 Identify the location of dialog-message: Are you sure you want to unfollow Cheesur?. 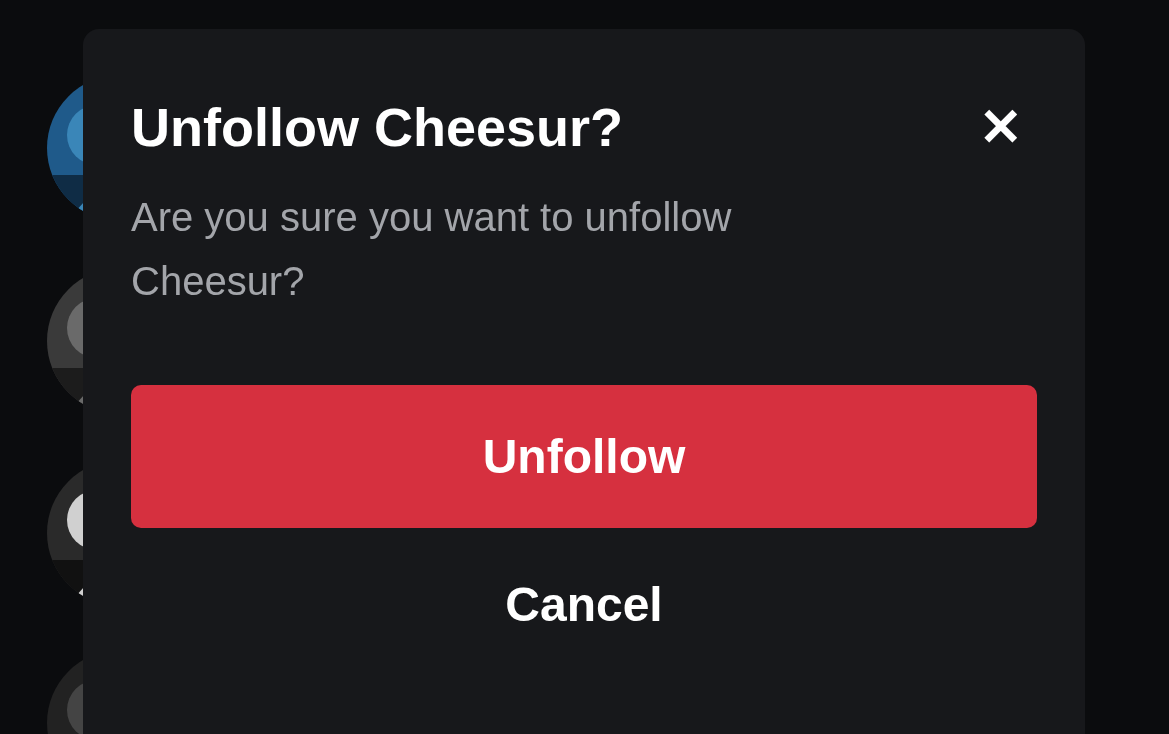
(432, 249).